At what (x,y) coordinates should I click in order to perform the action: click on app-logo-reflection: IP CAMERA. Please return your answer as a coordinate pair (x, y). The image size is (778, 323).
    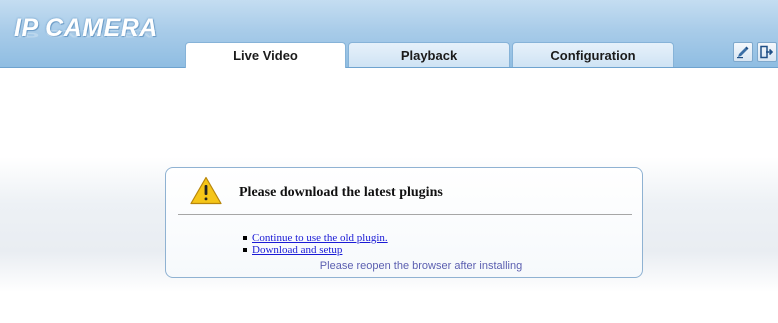
    Looking at the image, I should click on (86, 33).